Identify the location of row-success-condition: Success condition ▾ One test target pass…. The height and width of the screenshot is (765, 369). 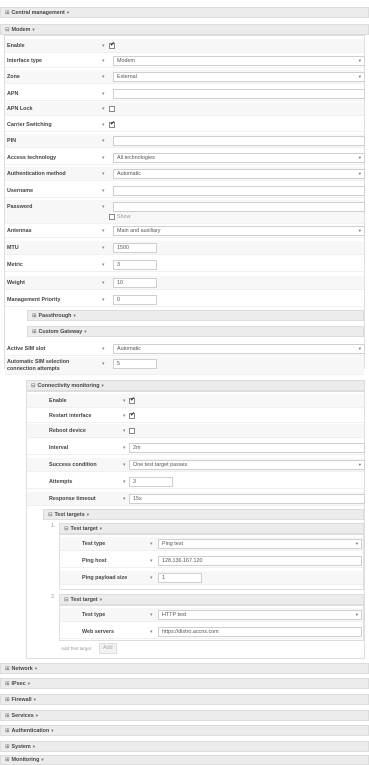
(196, 465).